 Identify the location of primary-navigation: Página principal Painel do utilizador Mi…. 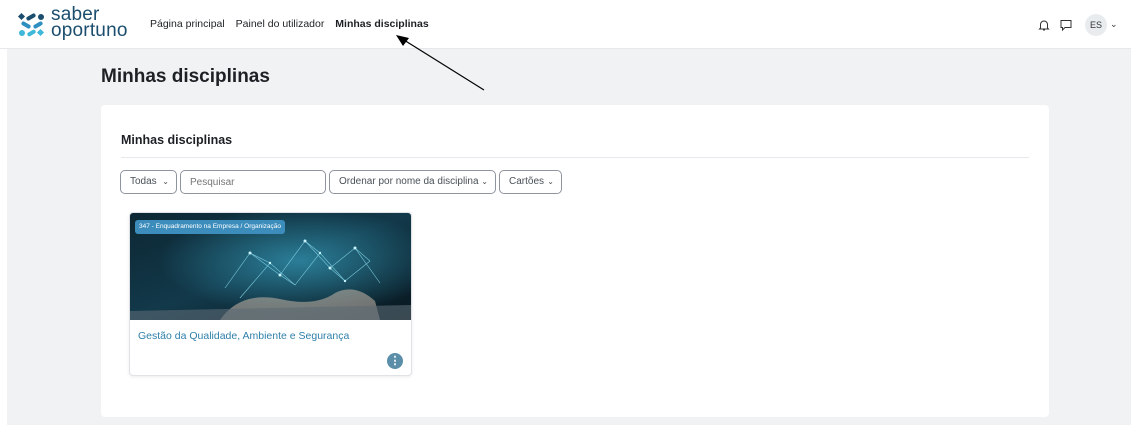
(293, 24).